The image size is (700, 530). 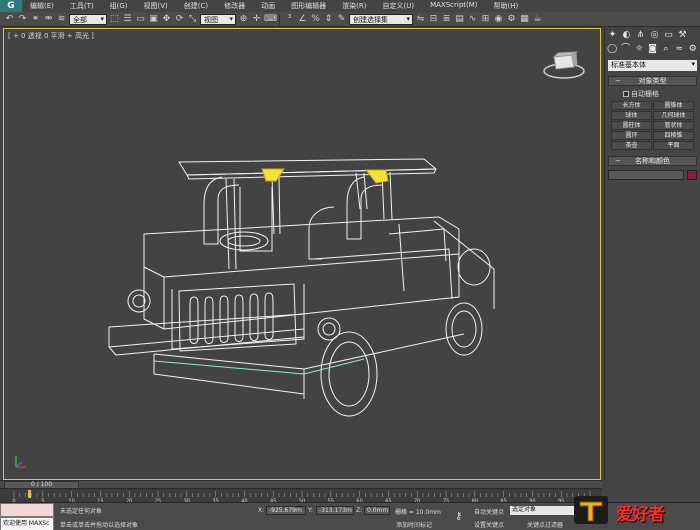 What do you see at coordinates (631, 145) in the screenshot?
I see `object-type-button: 茶壶` at bounding box center [631, 145].